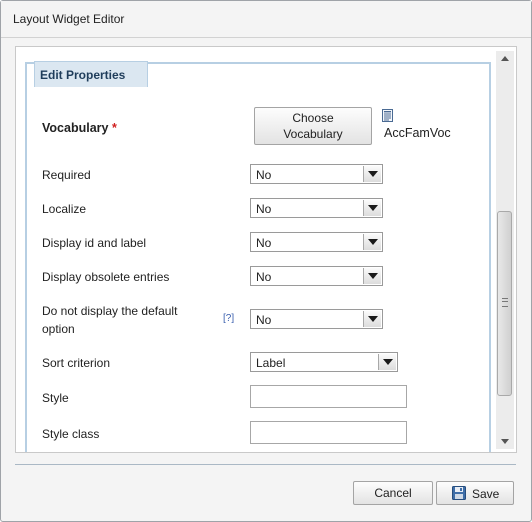 The height and width of the screenshot is (522, 532). Describe the element at coordinates (324, 362) in the screenshot. I see `sort-criterion-select: Label` at that location.